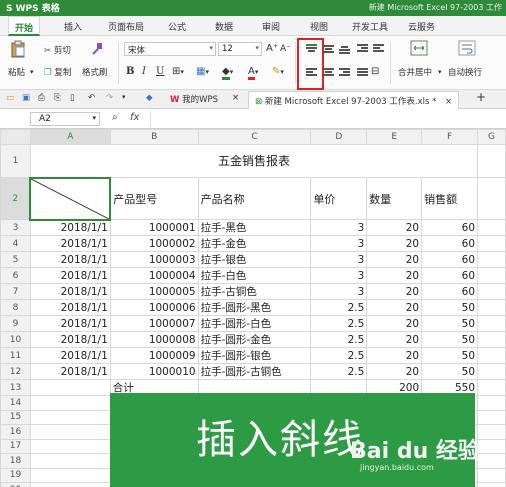 The image size is (506, 487). I want to click on row-header: 6, so click(15, 275).